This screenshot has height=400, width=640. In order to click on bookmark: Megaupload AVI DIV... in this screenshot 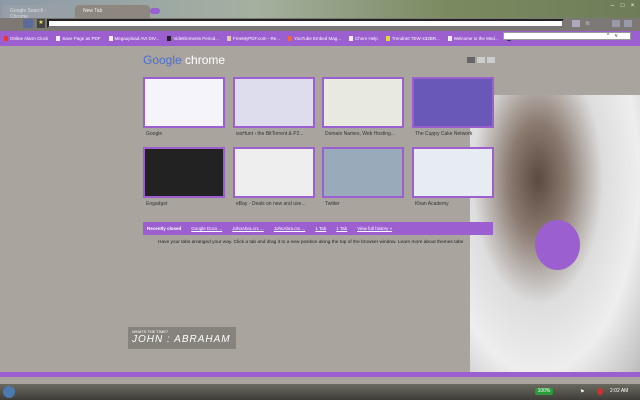, I will do `click(134, 38)`.